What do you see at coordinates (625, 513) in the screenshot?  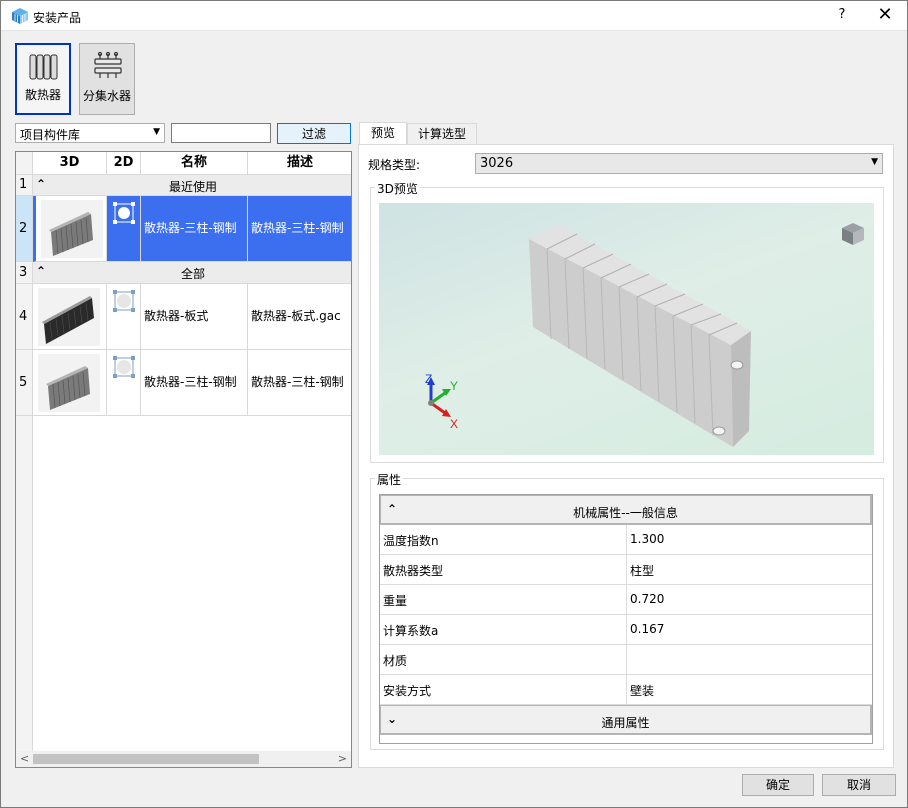 I see `section-label-mechanical: 机械属性--一般信息` at bounding box center [625, 513].